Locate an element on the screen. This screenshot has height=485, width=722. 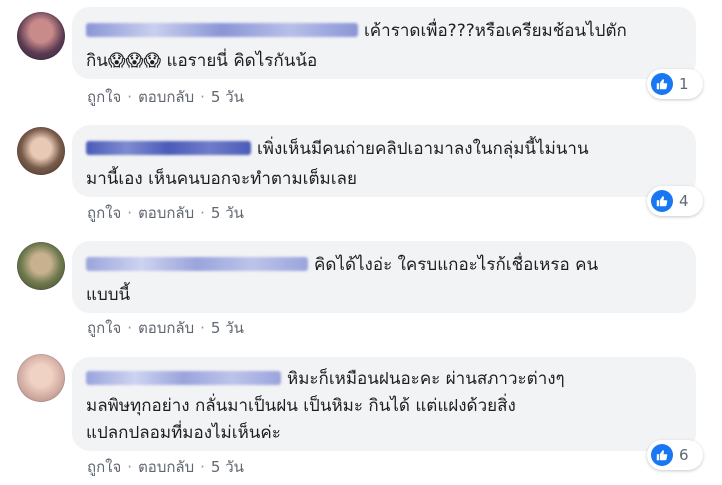
reaction-count: 4 is located at coordinates (684, 201).